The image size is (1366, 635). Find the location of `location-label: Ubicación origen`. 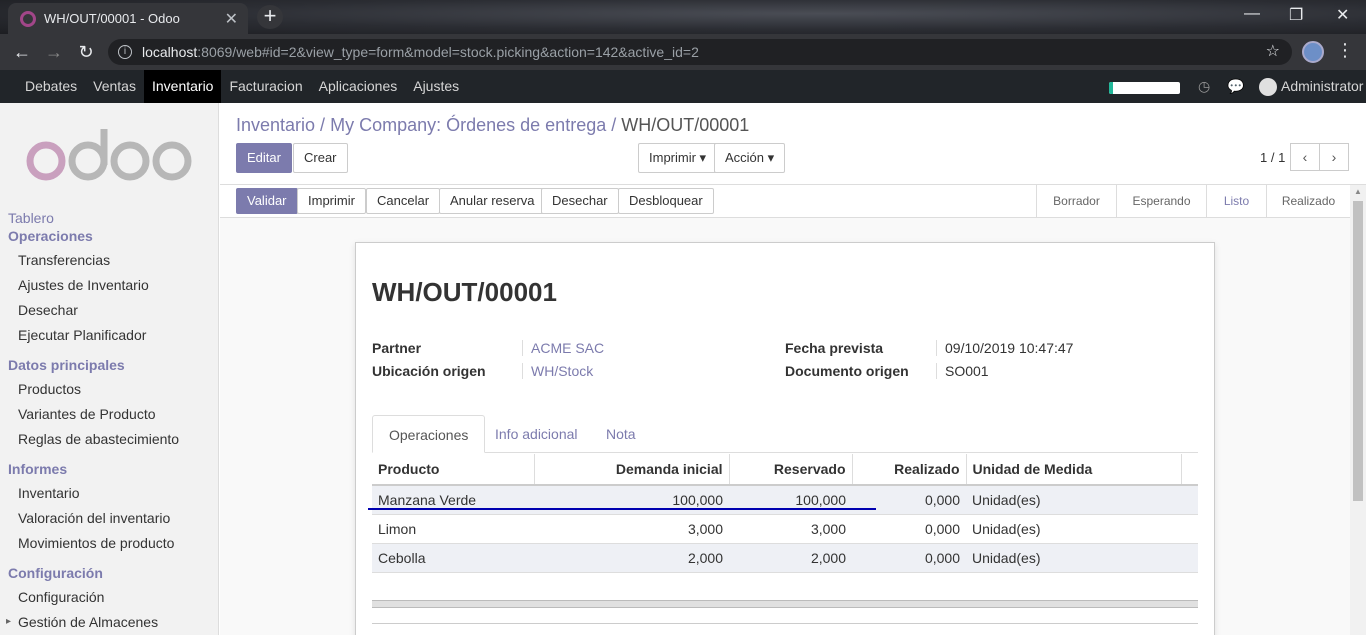

location-label: Ubicación origen is located at coordinates (429, 371).